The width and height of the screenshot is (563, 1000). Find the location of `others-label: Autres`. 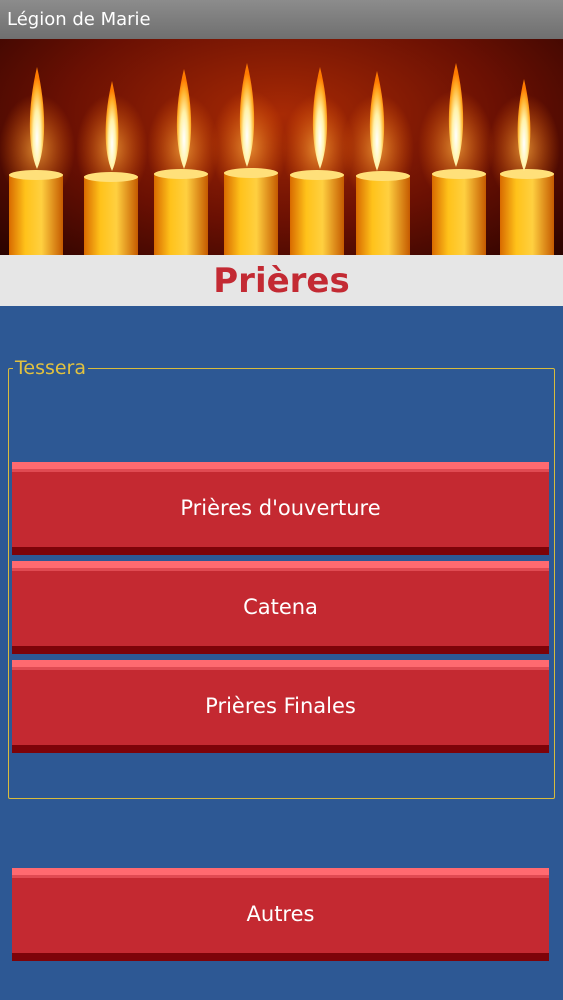

others-label: Autres is located at coordinates (280, 914).